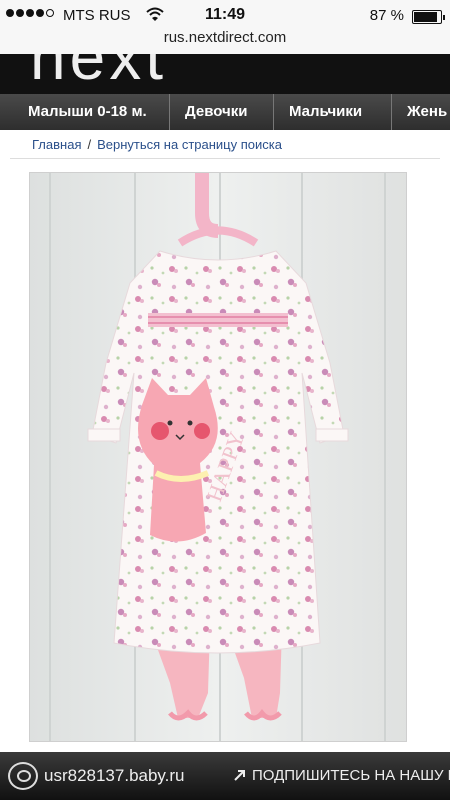  I want to click on battery-percent: 87 %, so click(386, 15).